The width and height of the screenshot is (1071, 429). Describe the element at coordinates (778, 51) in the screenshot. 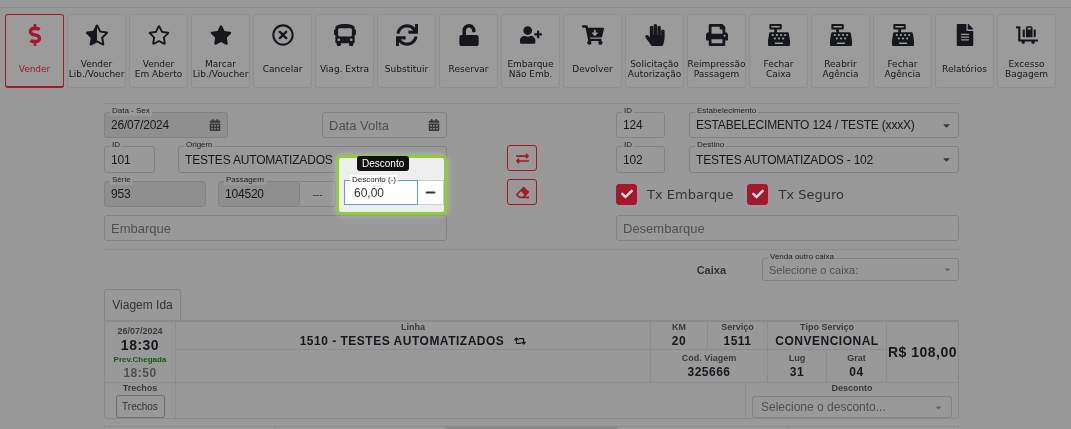

I see `toolbar-button: Fechar Caixa` at that location.